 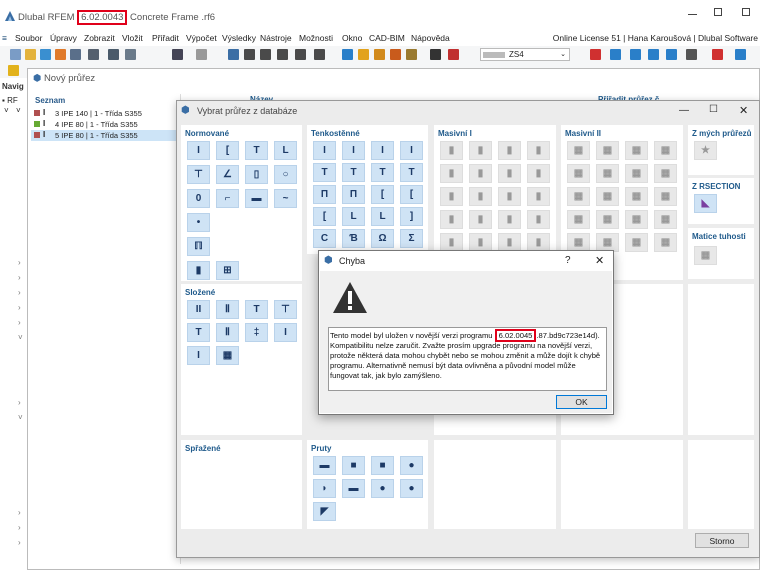 I want to click on section-shape-button: ▬, so click(x=324, y=465).